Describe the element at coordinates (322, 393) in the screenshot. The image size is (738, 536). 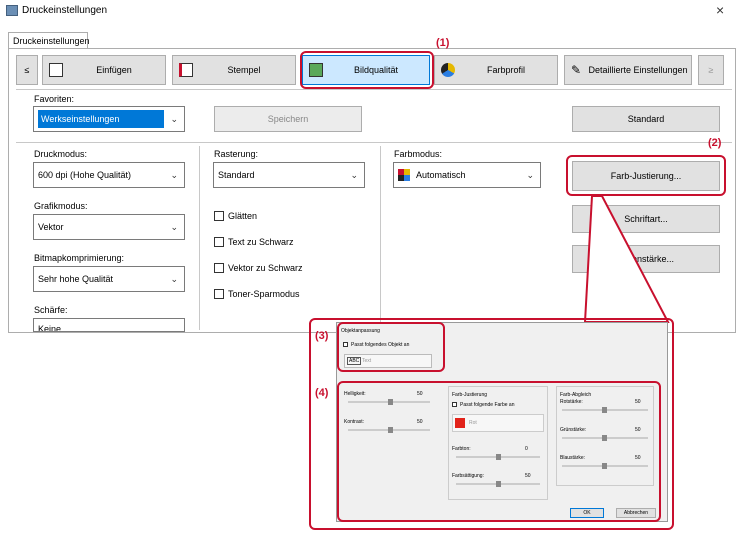
I see `callout-4: (4)` at that location.